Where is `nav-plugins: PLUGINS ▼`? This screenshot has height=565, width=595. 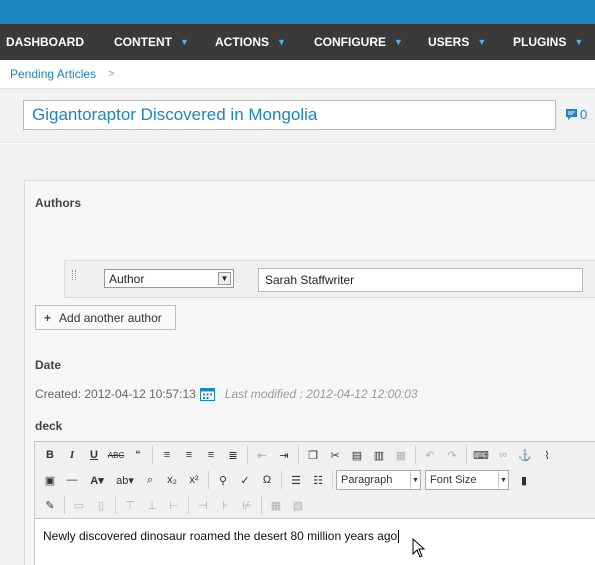 nav-plugins: PLUGINS ▼ is located at coordinates (550, 42).